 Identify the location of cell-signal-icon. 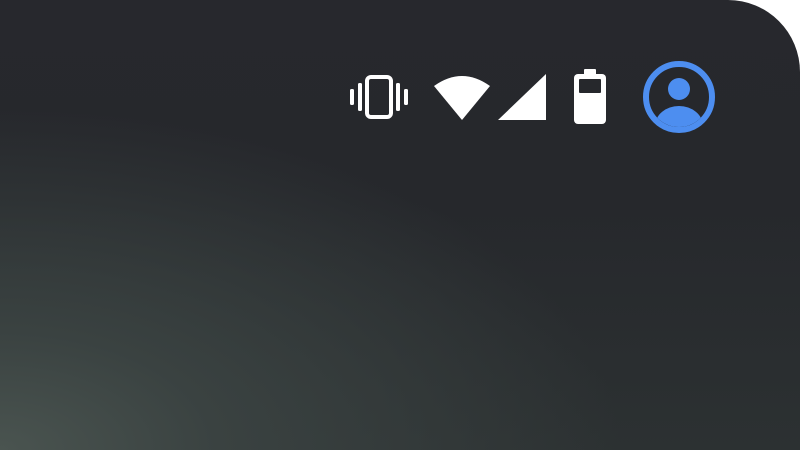
(523, 97).